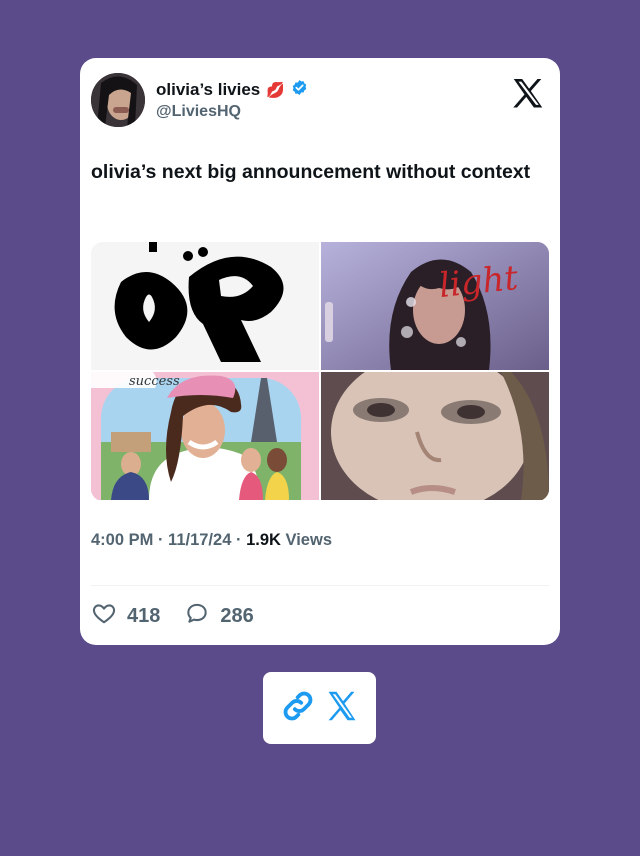 The width and height of the screenshot is (640, 856). Describe the element at coordinates (435, 306) in the screenshot. I see `media-image-light: light` at that location.